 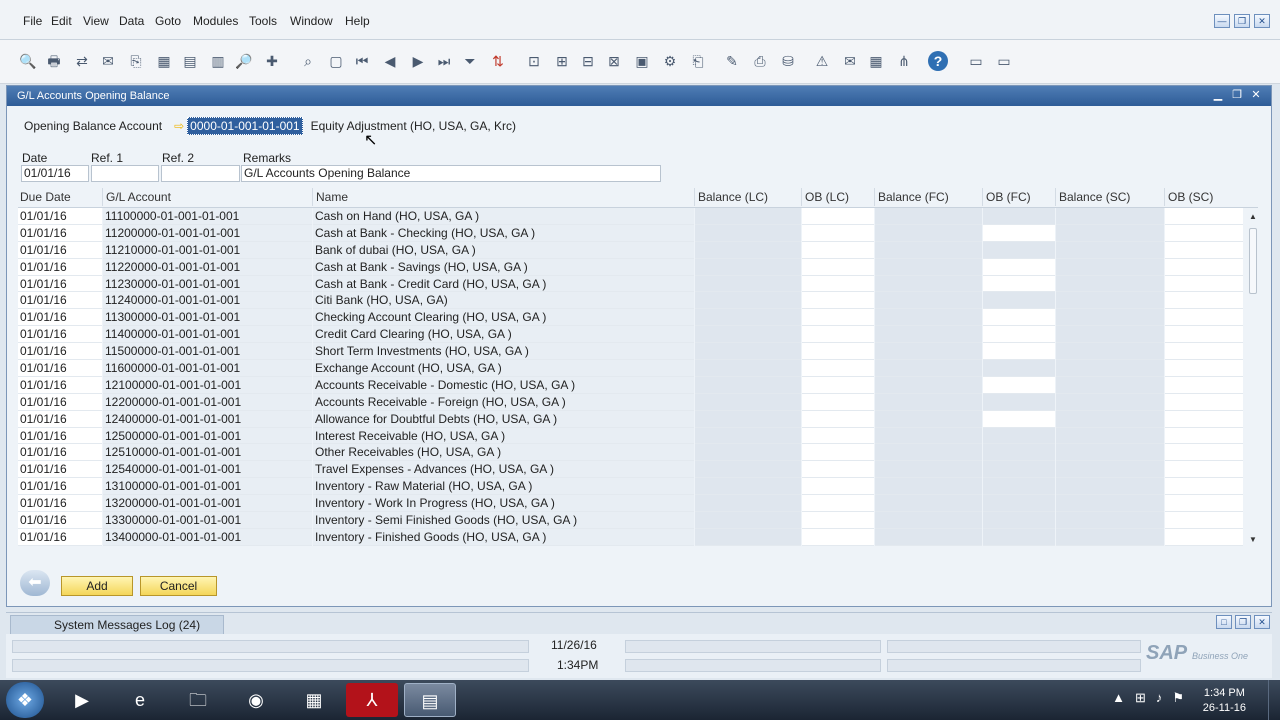 I want to click on media-player-icon: ▶, so click(x=82, y=700).